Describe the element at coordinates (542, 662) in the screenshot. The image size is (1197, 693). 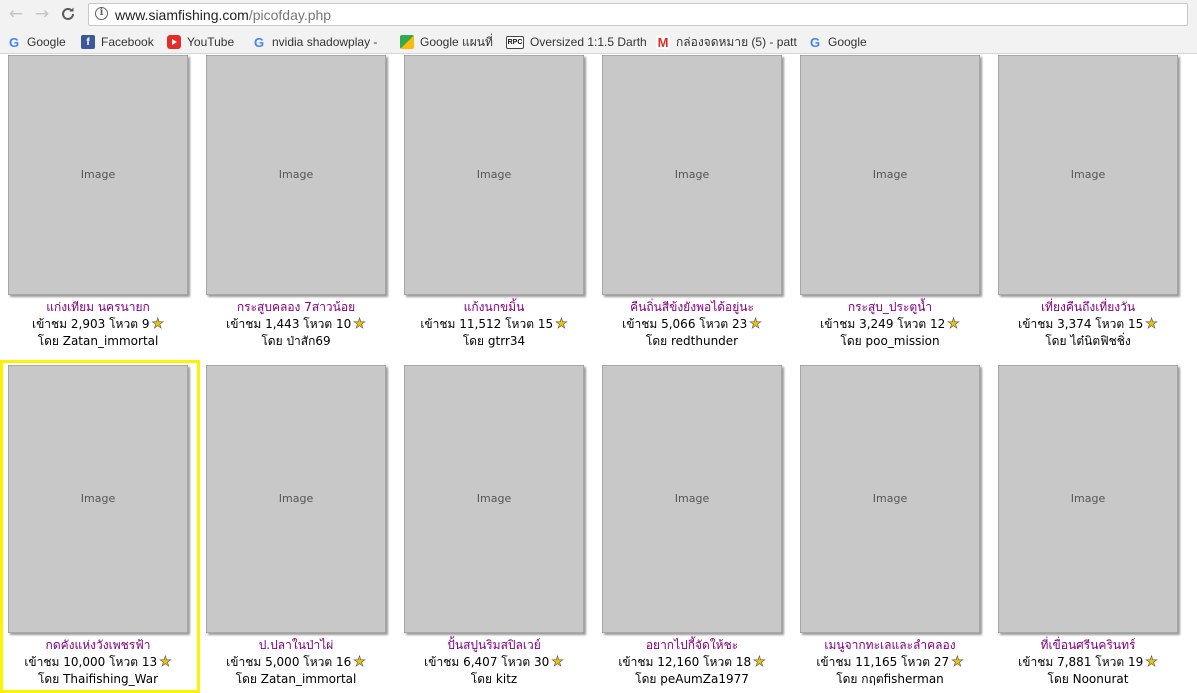
I see `votes-count: 30` at that location.